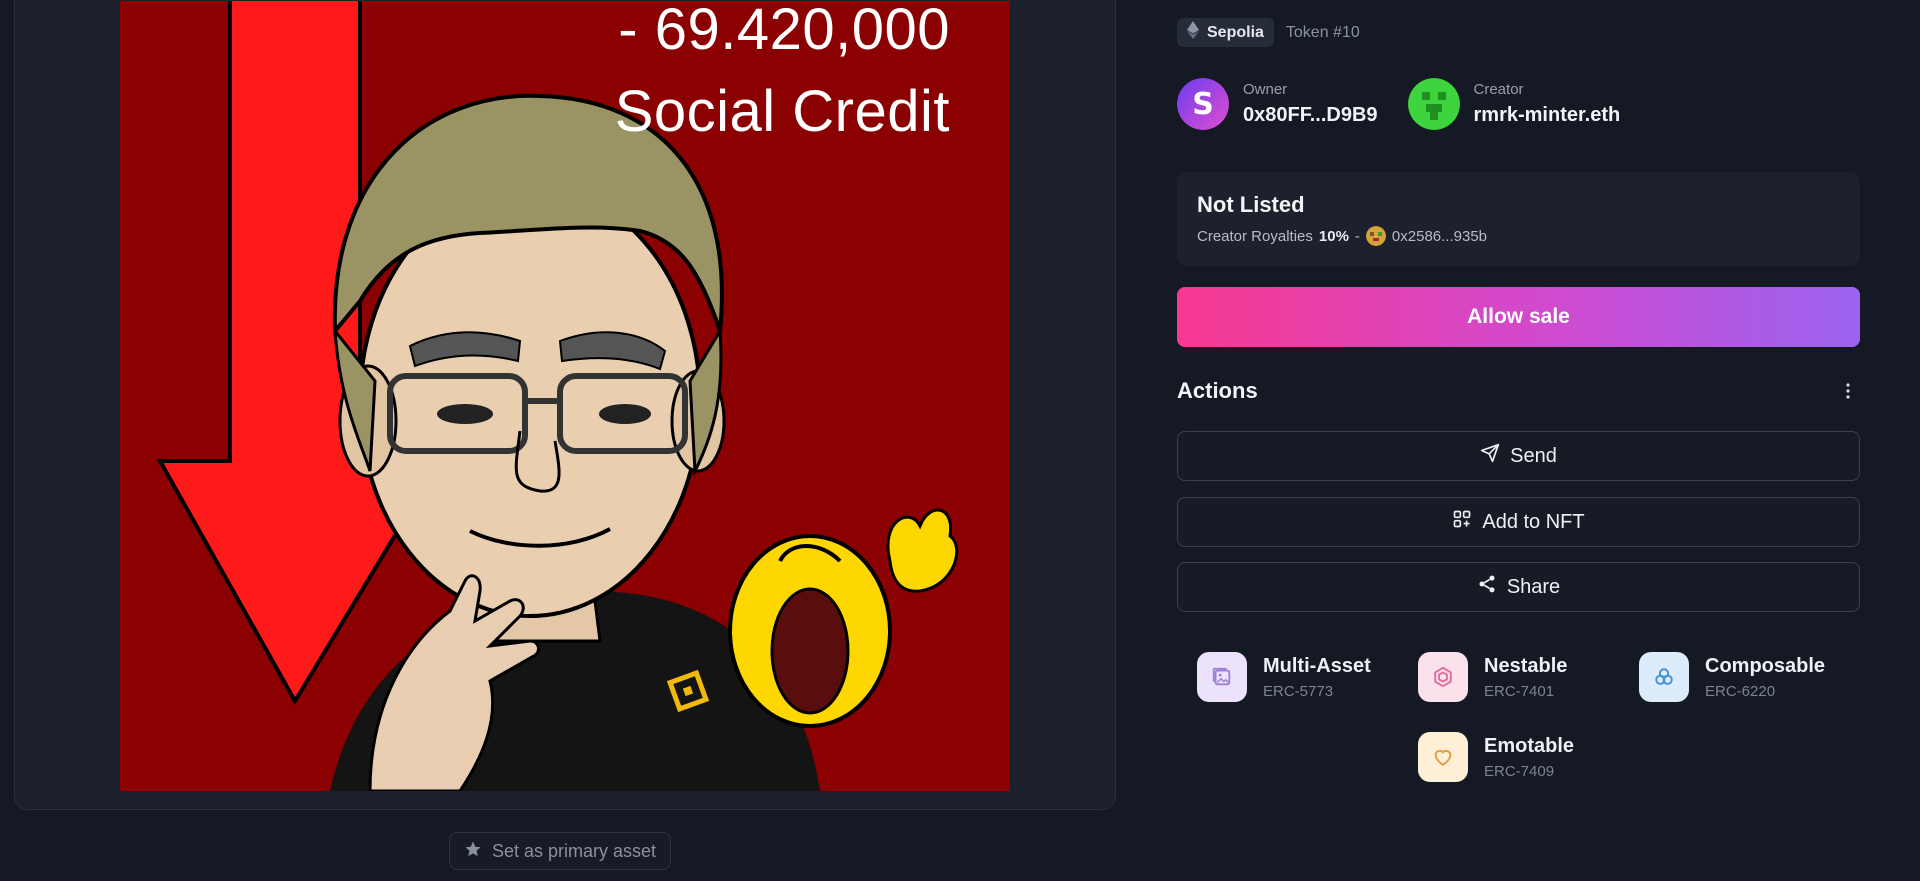  What do you see at coordinates (473, 851) in the screenshot?
I see `star-icon` at bounding box center [473, 851].